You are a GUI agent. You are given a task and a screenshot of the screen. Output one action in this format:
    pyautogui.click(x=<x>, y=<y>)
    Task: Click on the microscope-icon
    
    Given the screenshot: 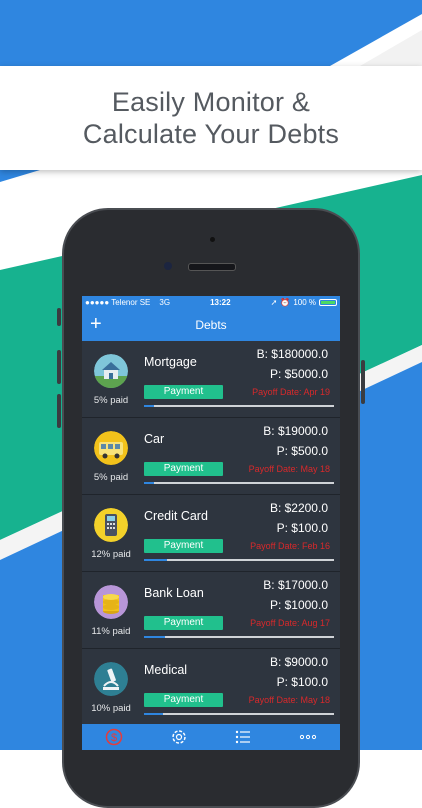 What is the action you would take?
    pyautogui.click(x=111, y=679)
    